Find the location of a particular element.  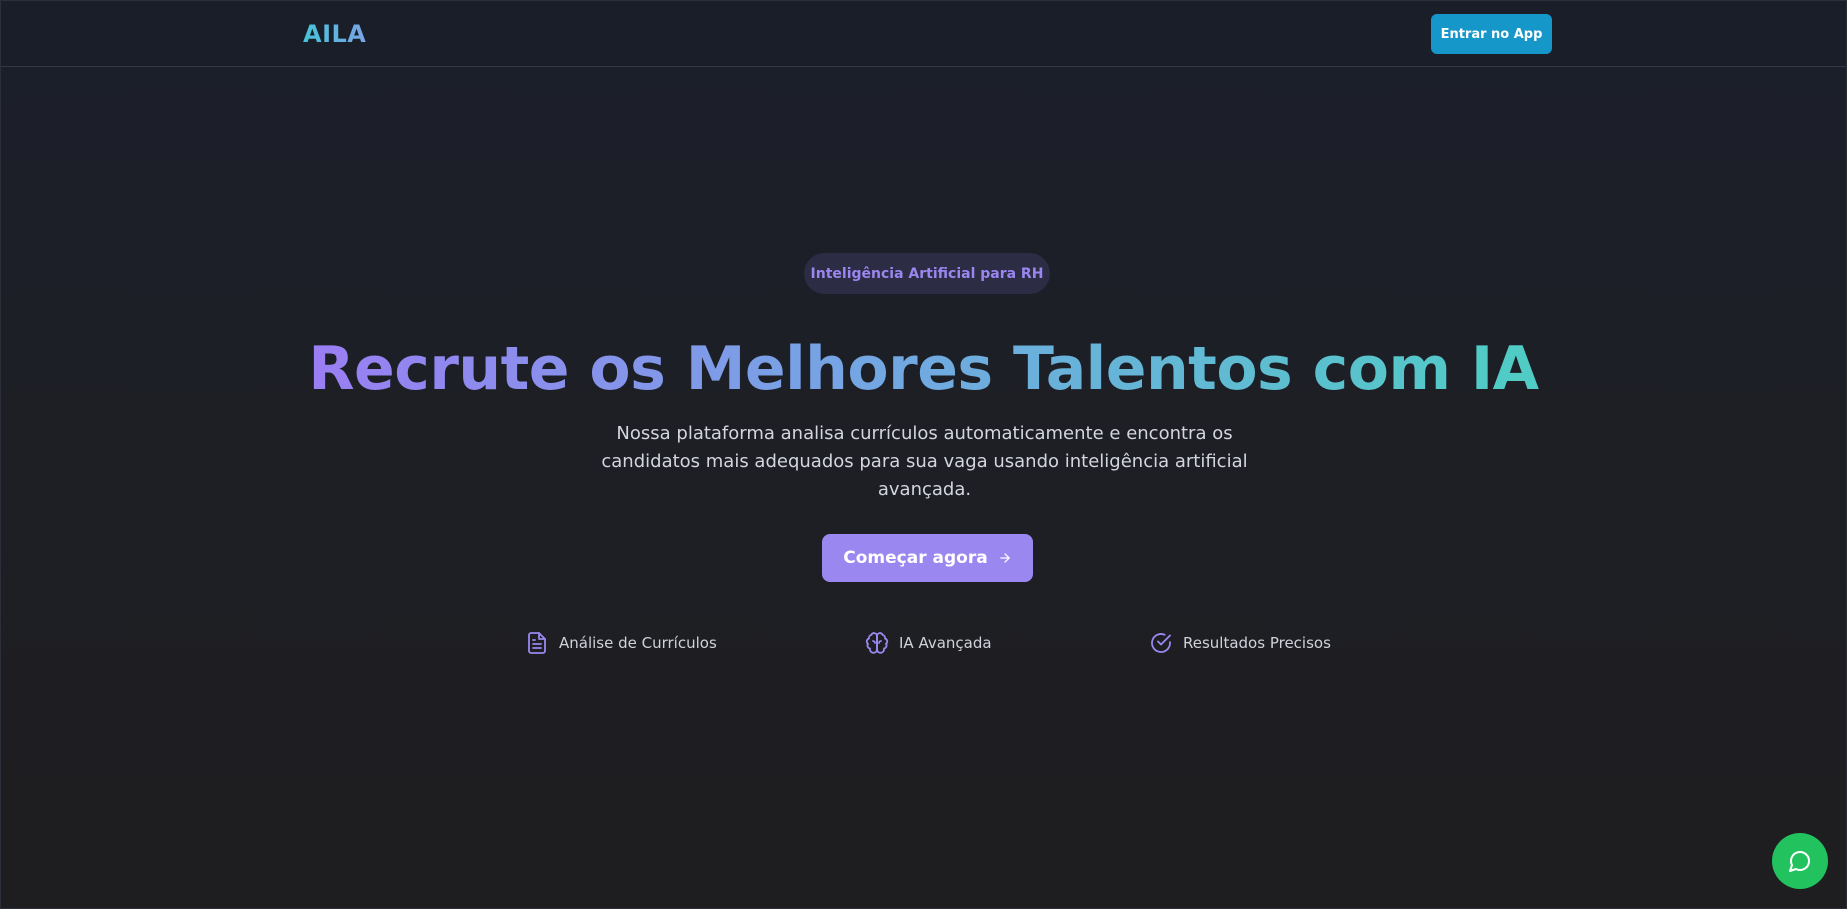

document-icon is located at coordinates (537, 643).